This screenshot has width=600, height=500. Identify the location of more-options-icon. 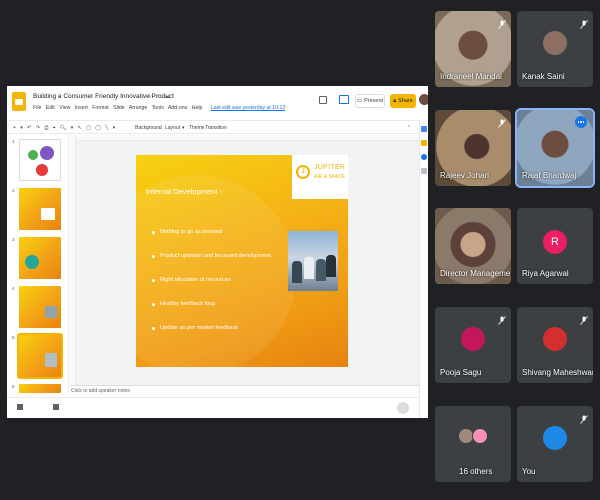
(581, 122).